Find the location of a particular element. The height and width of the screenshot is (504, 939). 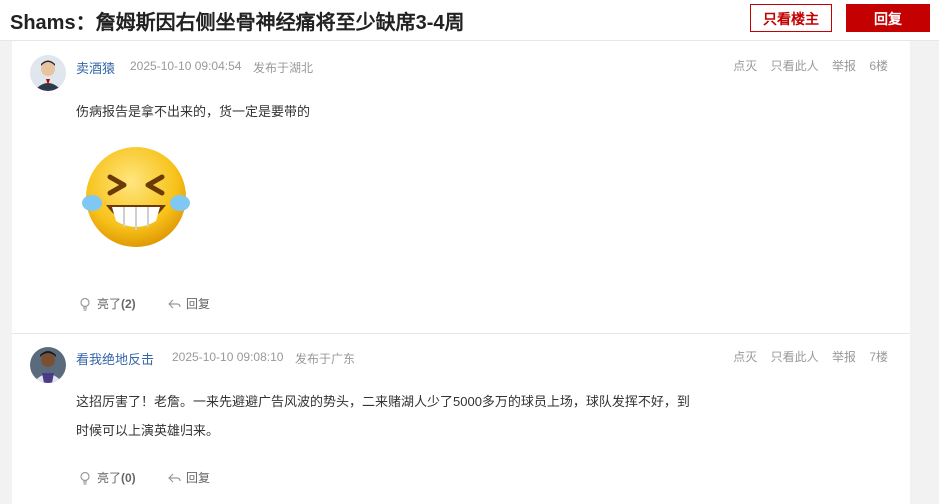

post-location: 发布于湖北 is located at coordinates (283, 68).